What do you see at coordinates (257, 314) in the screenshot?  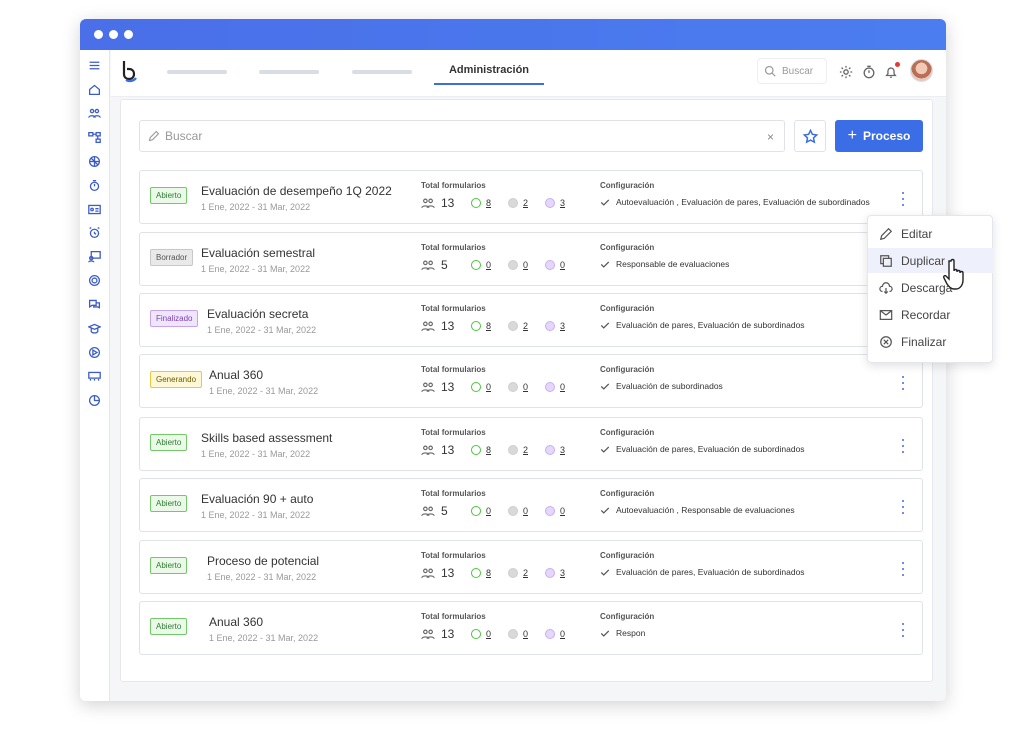 I see `process-title: Evaluación secreta` at bounding box center [257, 314].